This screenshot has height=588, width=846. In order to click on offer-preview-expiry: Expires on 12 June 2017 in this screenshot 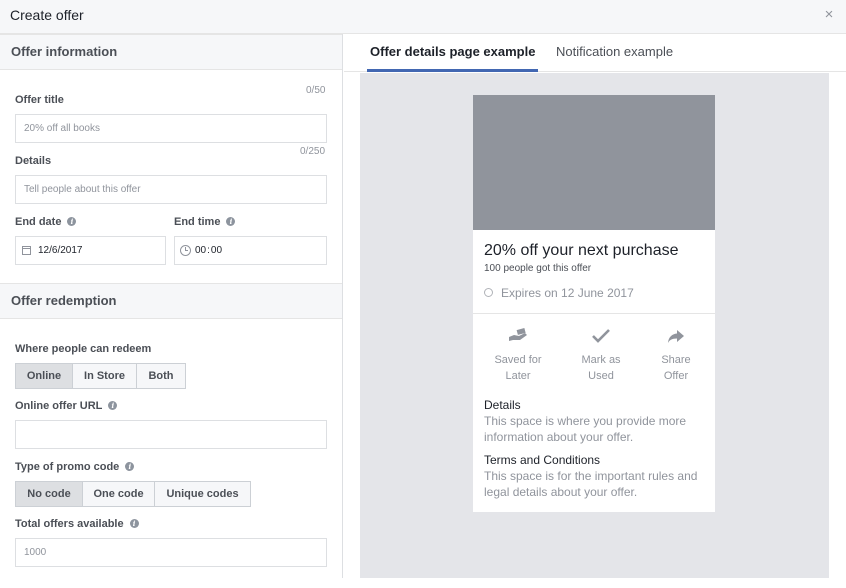, I will do `click(559, 293)`.